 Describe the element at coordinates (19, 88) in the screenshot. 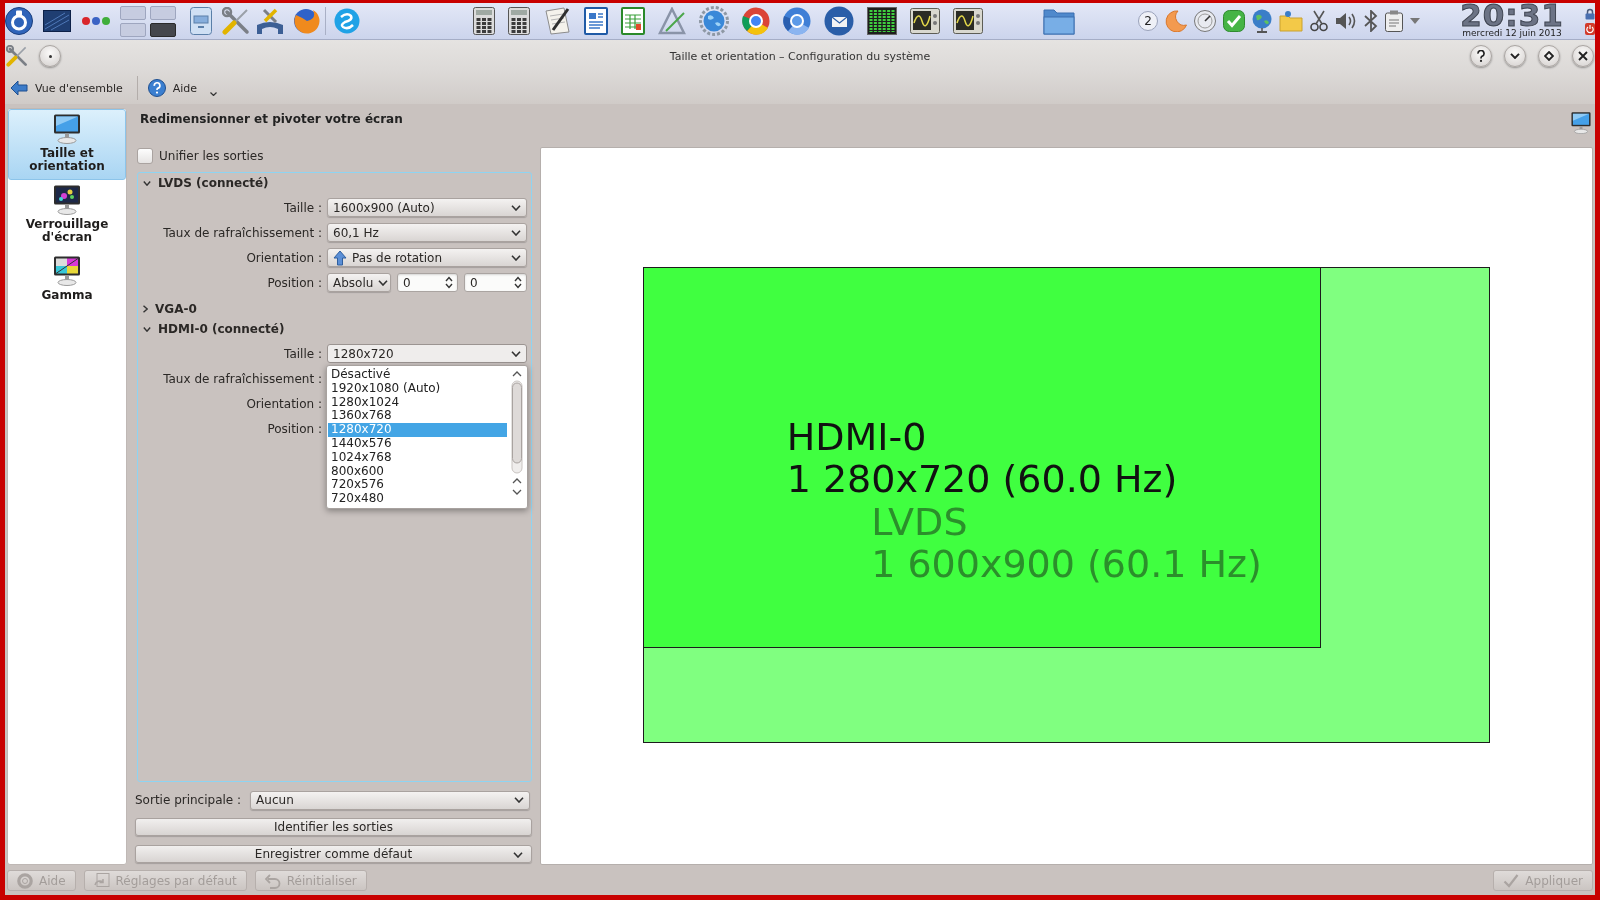

I see `back-arrow-icon` at that location.